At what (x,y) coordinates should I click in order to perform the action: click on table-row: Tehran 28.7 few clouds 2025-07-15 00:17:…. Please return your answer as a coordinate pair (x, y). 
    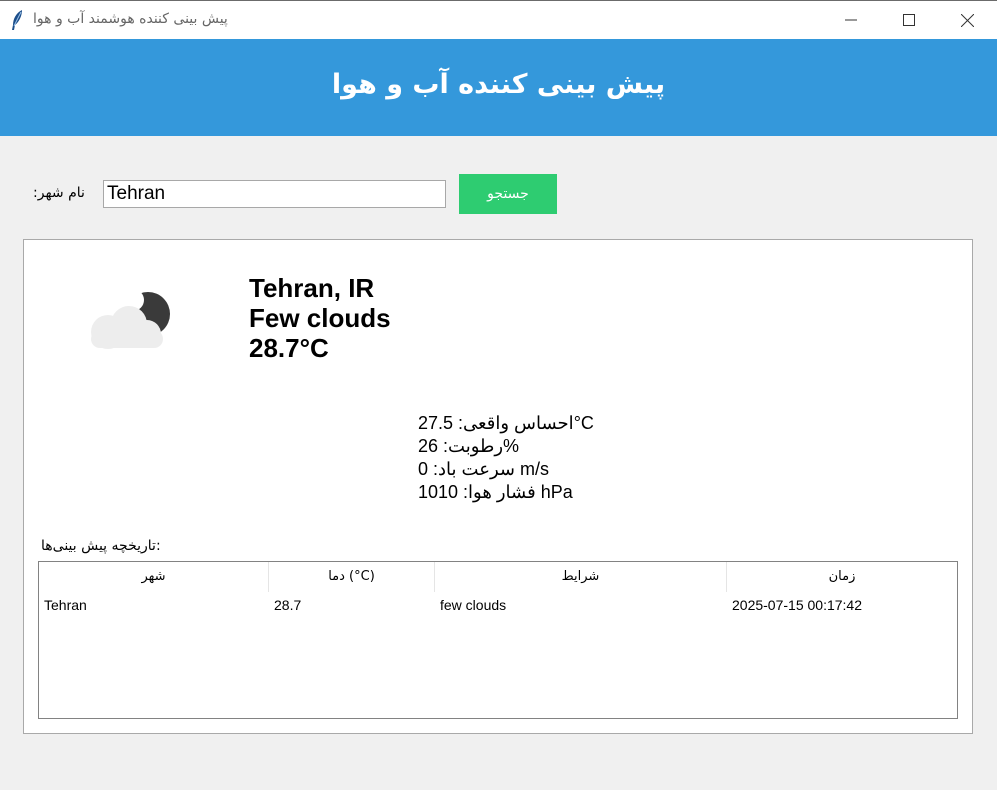
    Looking at the image, I should click on (498, 605).